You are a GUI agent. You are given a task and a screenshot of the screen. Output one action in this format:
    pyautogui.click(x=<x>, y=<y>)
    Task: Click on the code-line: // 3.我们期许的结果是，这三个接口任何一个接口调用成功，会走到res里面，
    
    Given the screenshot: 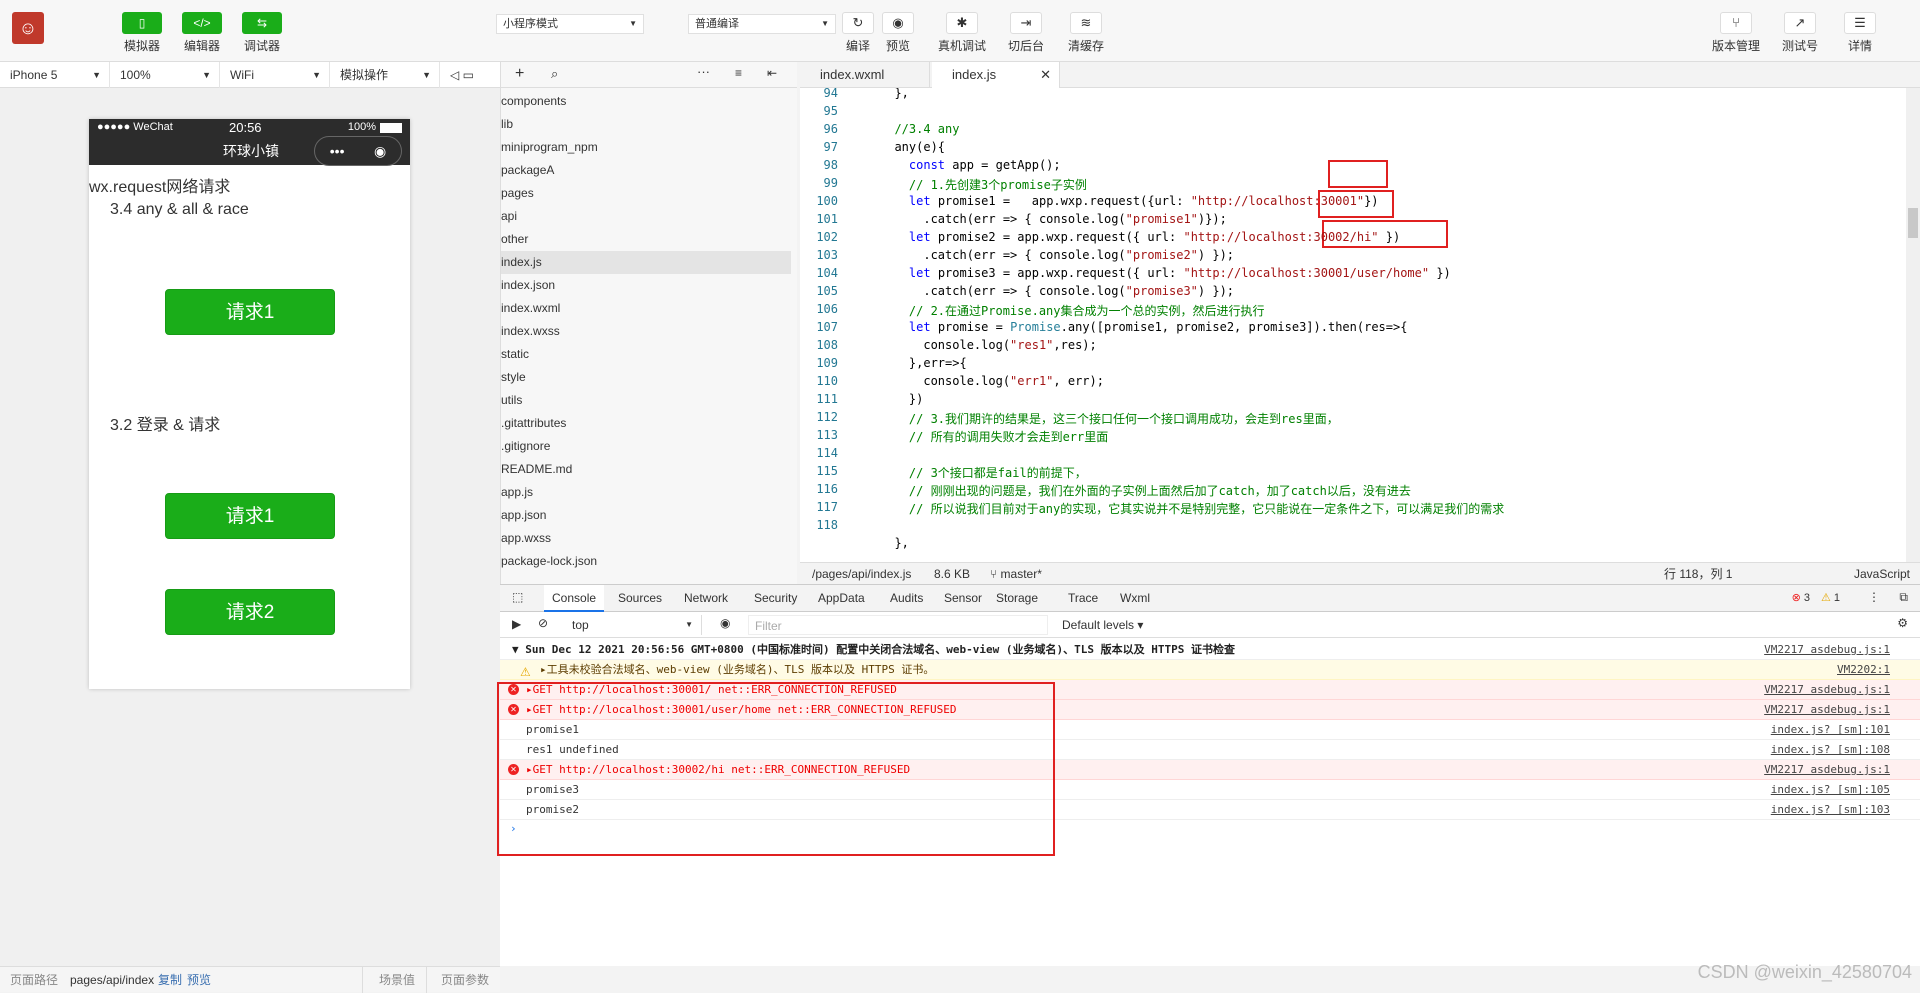 What is the action you would take?
    pyautogui.click(x=1109, y=418)
    